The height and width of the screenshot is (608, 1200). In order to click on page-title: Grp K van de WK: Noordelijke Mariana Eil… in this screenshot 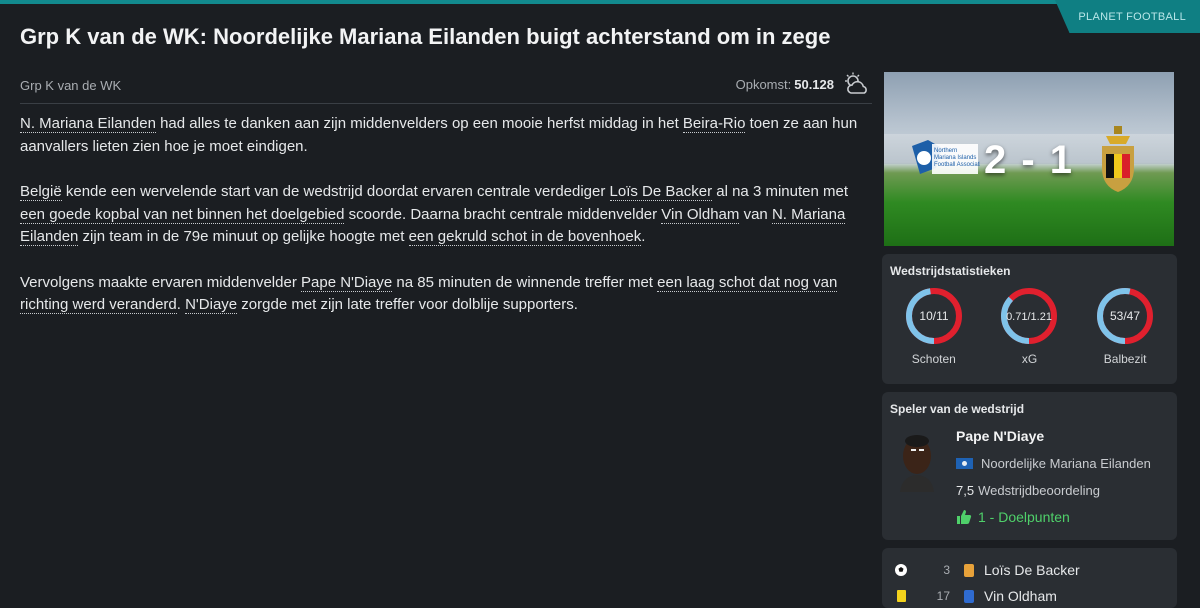, I will do `click(425, 36)`.